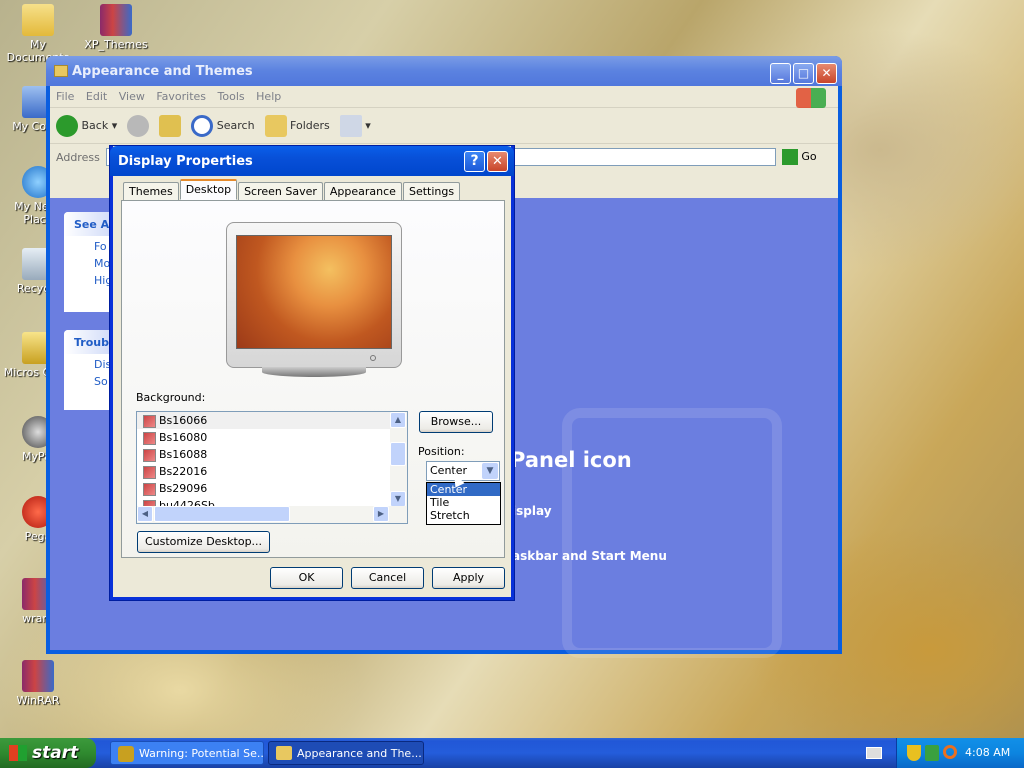  I want to click on network-icon, so click(932, 753).